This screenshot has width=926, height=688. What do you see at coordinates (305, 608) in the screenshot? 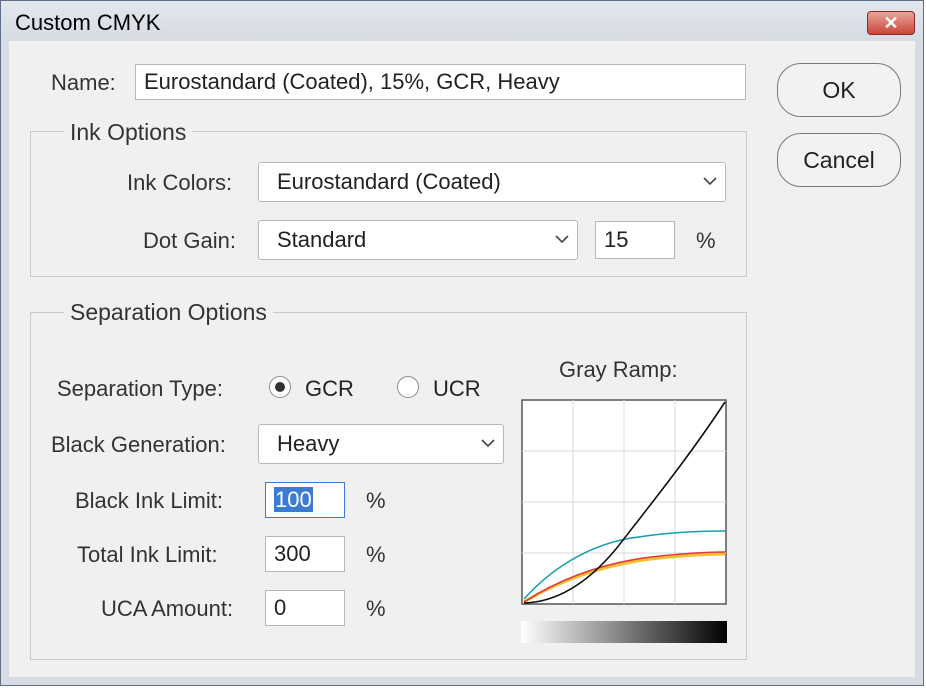
I see `uca-amount-input: 0` at bounding box center [305, 608].